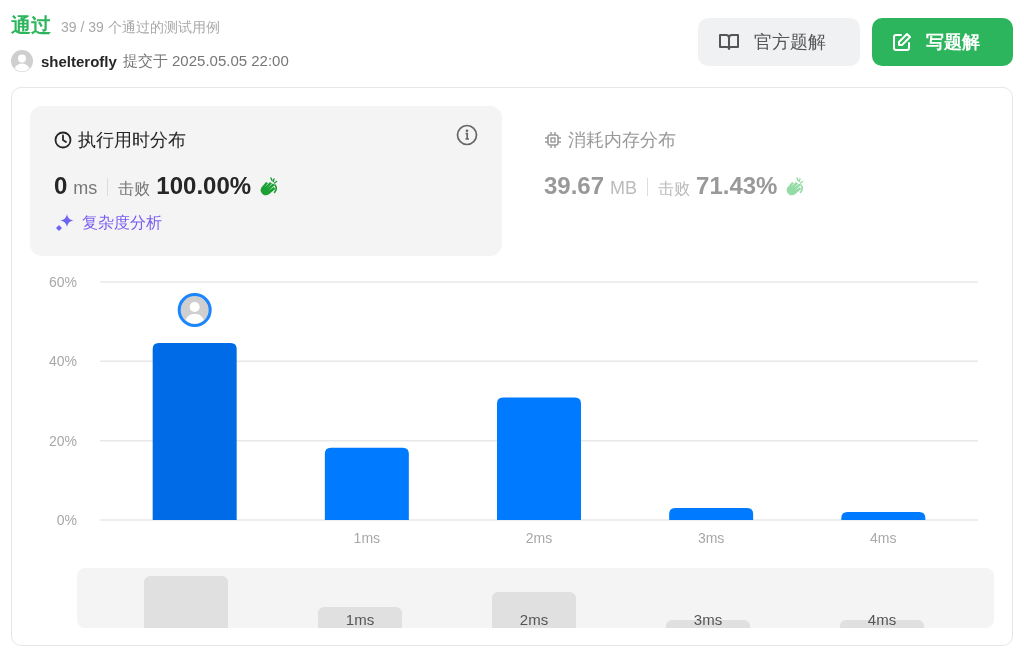 Image resolution: width=1024 pixels, height=670 pixels. Describe the element at coordinates (66, 520) in the screenshot. I see `y-axis-label: 0%` at that location.